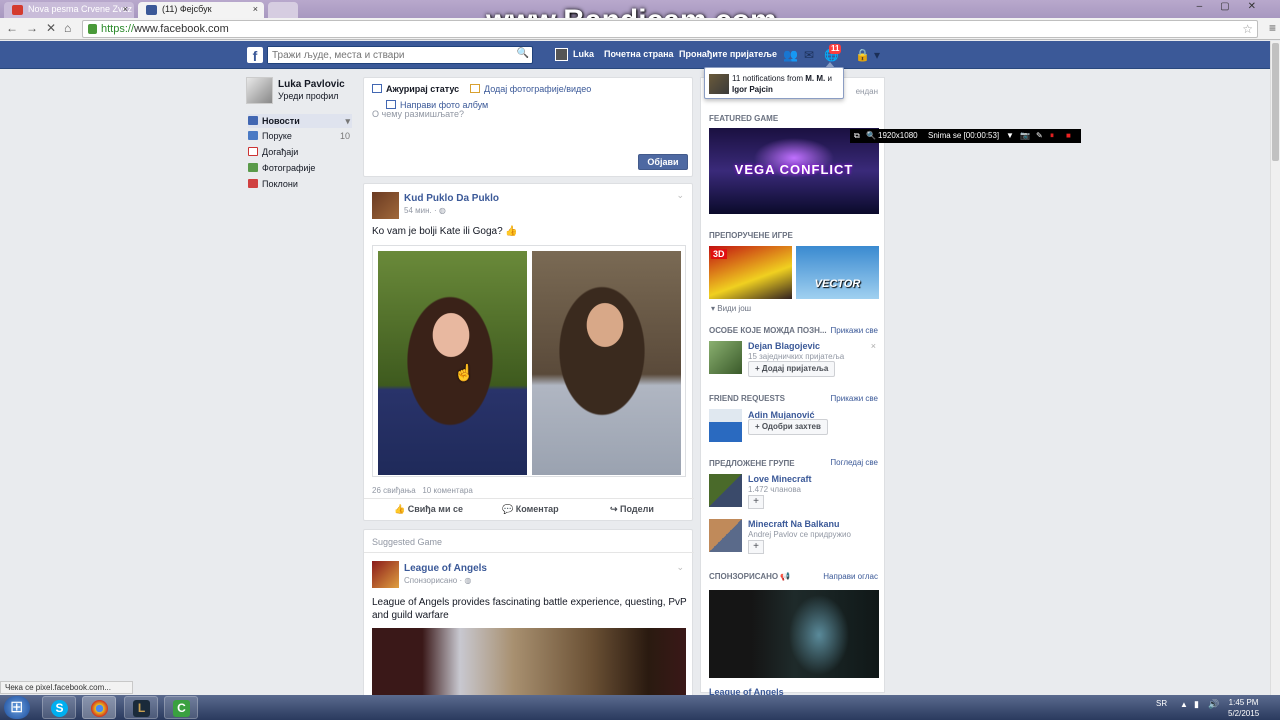 The width and height of the screenshot is (1280, 720). What do you see at coordinates (780, 479) in the screenshot?
I see `group-name: Love Minecraft` at bounding box center [780, 479].